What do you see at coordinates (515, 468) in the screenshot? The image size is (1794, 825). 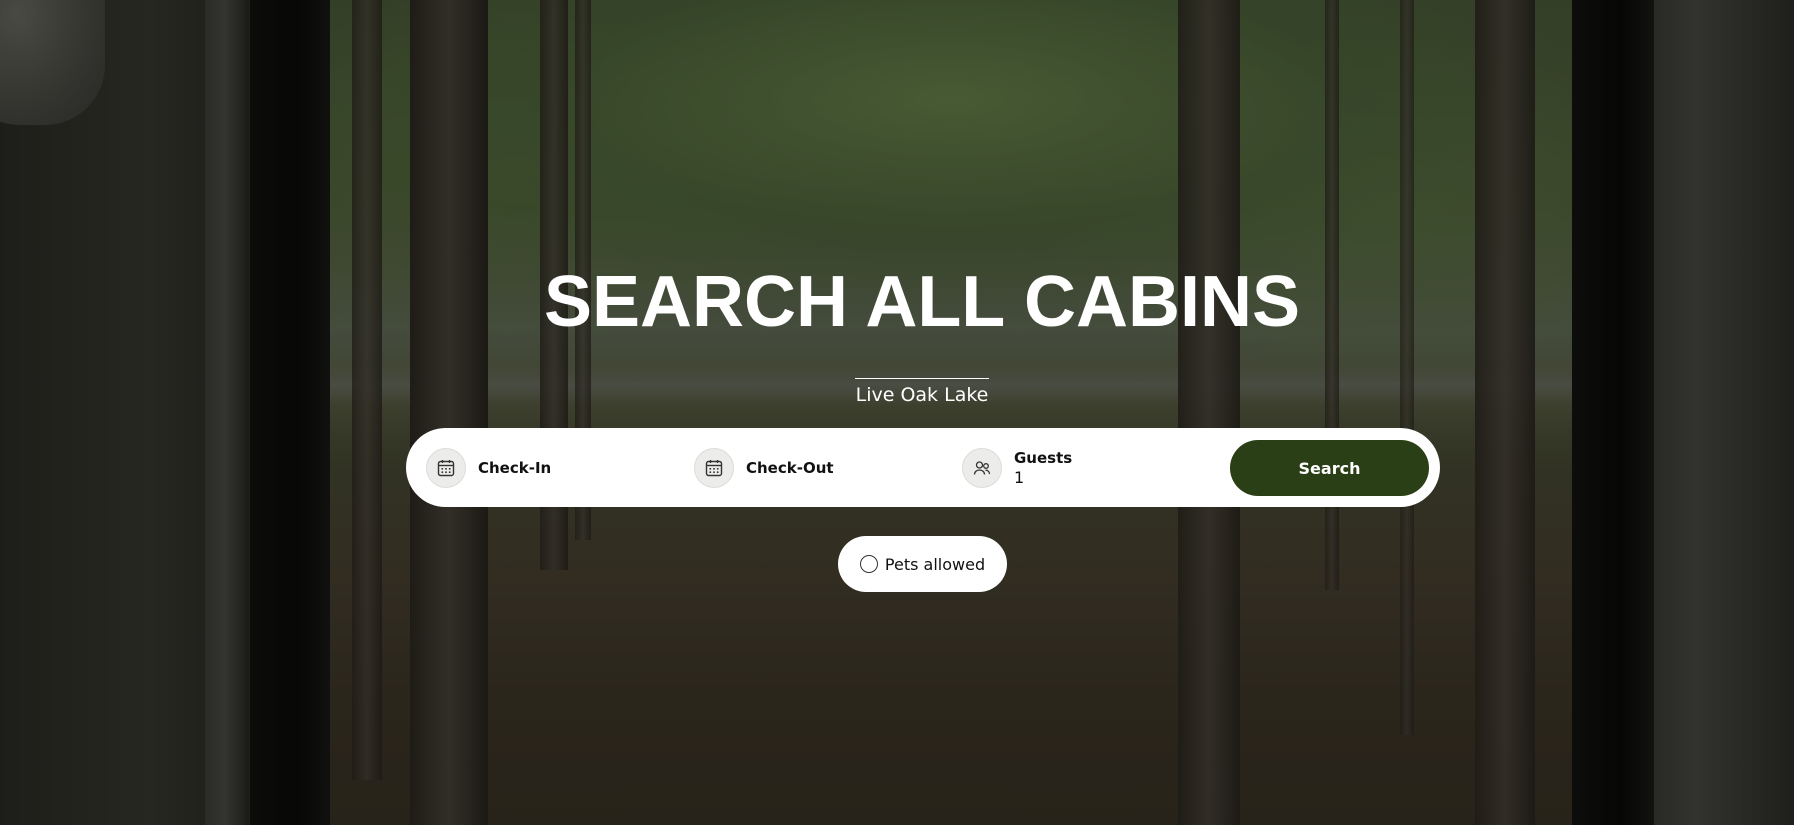 I see `check-in-label: Check-In` at bounding box center [515, 468].